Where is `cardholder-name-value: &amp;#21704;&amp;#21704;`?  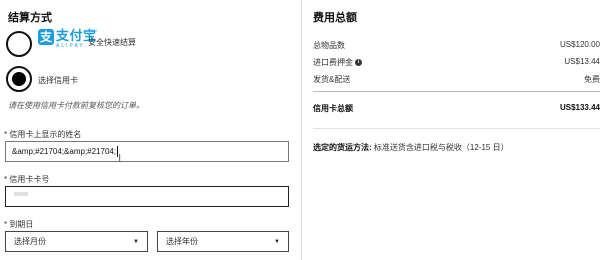 cardholder-name-value: &amp;#21704;&amp;#21704; is located at coordinates (64, 151).